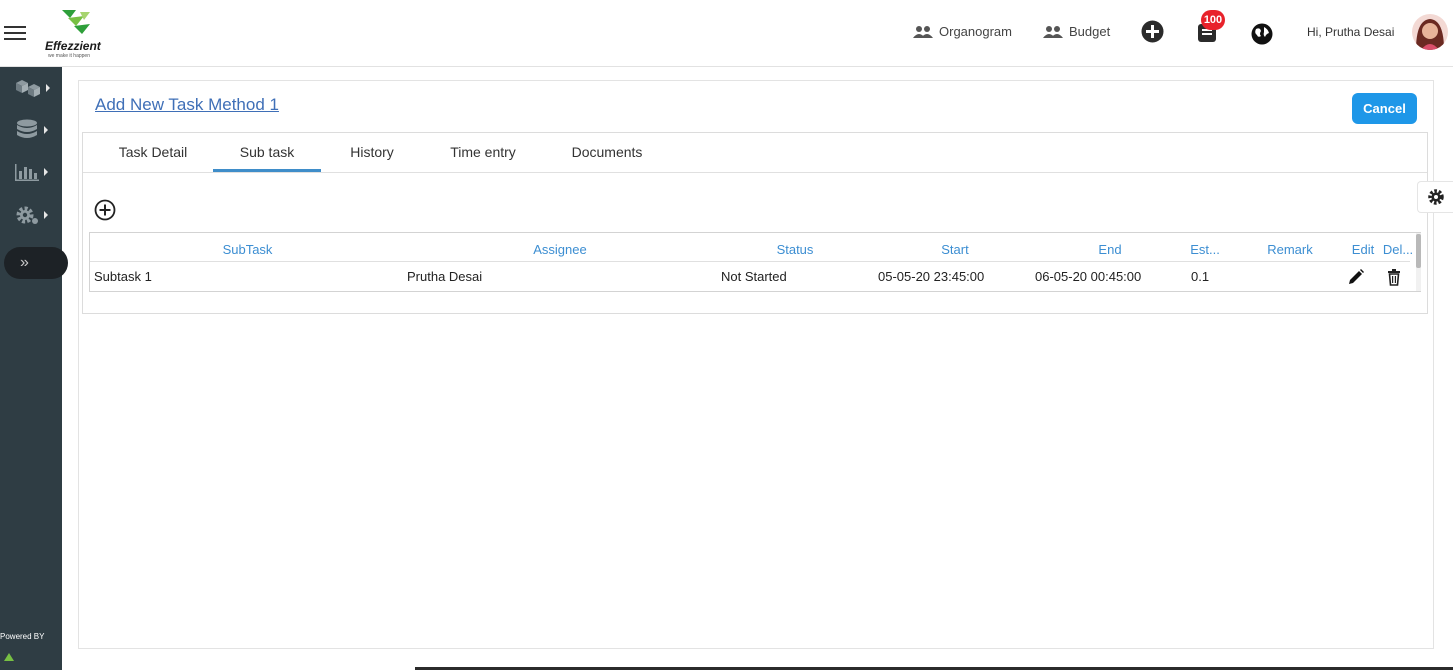  Describe the element at coordinates (1088, 276) in the screenshot. I see `cell-end: 06-05-20 00:45:00` at that location.